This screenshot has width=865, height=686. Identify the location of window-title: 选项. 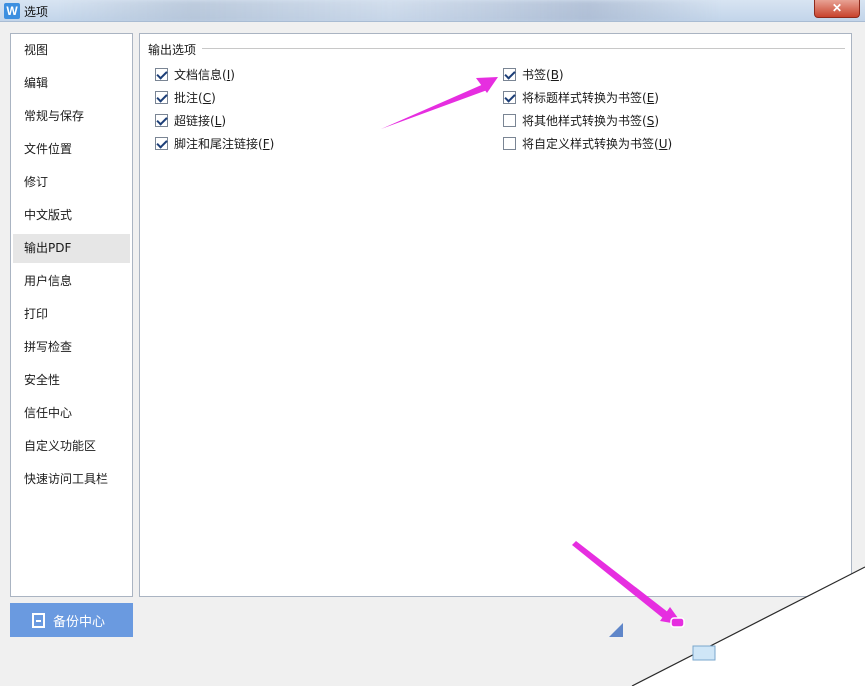
(36, 12).